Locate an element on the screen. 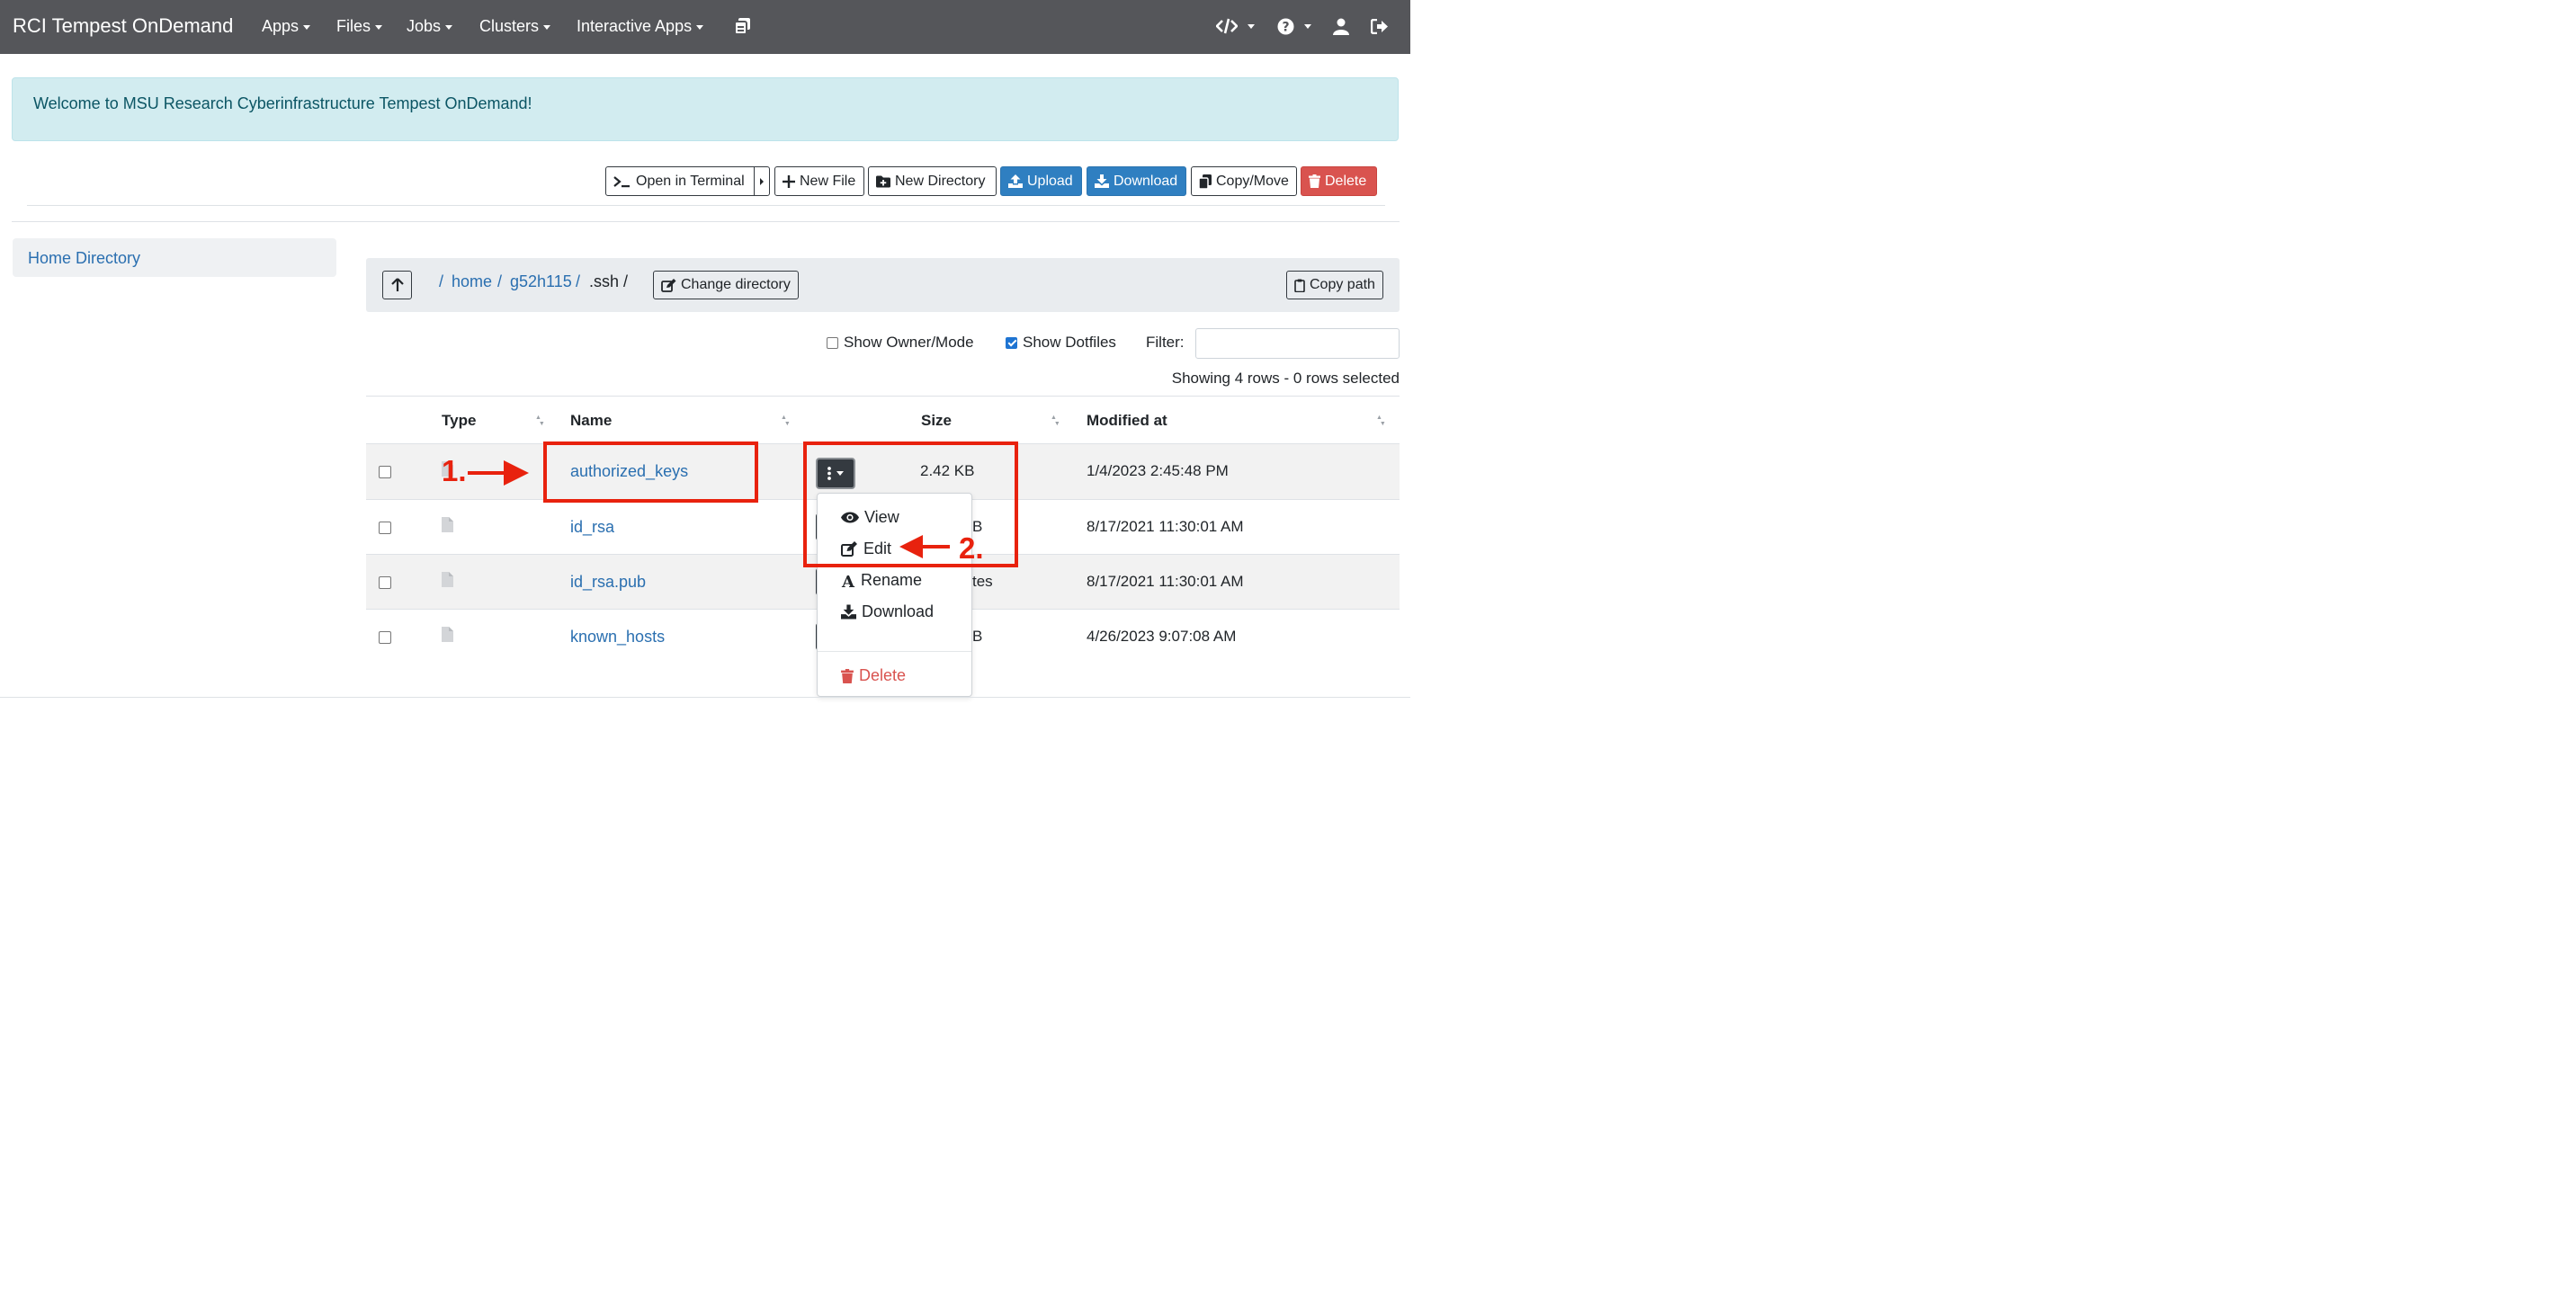 The width and height of the screenshot is (2576, 1302). toolbar-divider is located at coordinates (706, 205).